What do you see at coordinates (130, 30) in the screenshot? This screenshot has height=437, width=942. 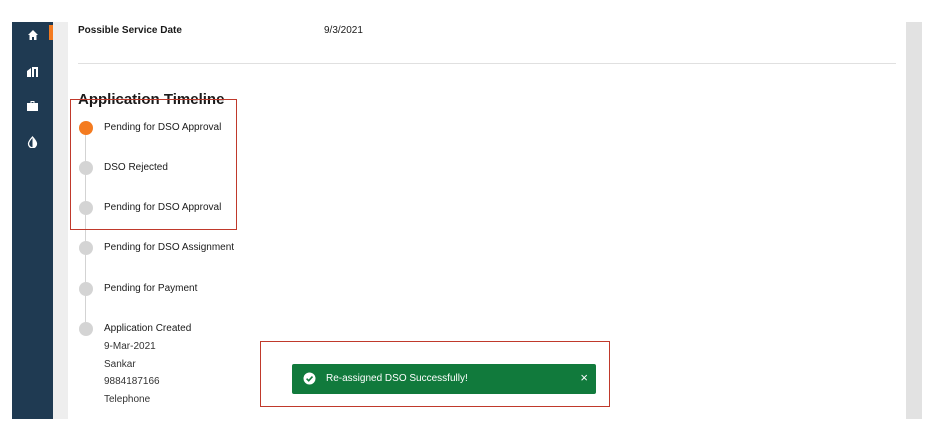 I see `possible-service-date-label: Possible Service Date` at bounding box center [130, 30].